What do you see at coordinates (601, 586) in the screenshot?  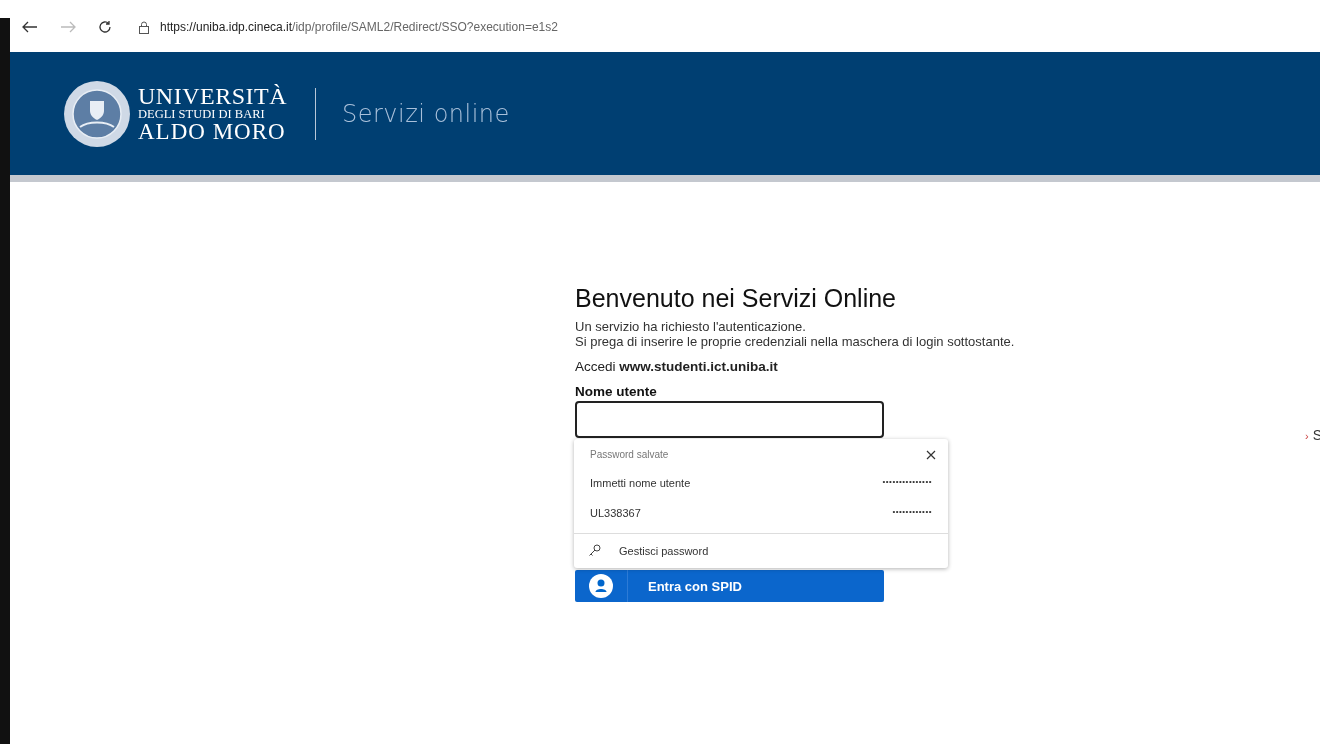 I see `user-icon` at bounding box center [601, 586].